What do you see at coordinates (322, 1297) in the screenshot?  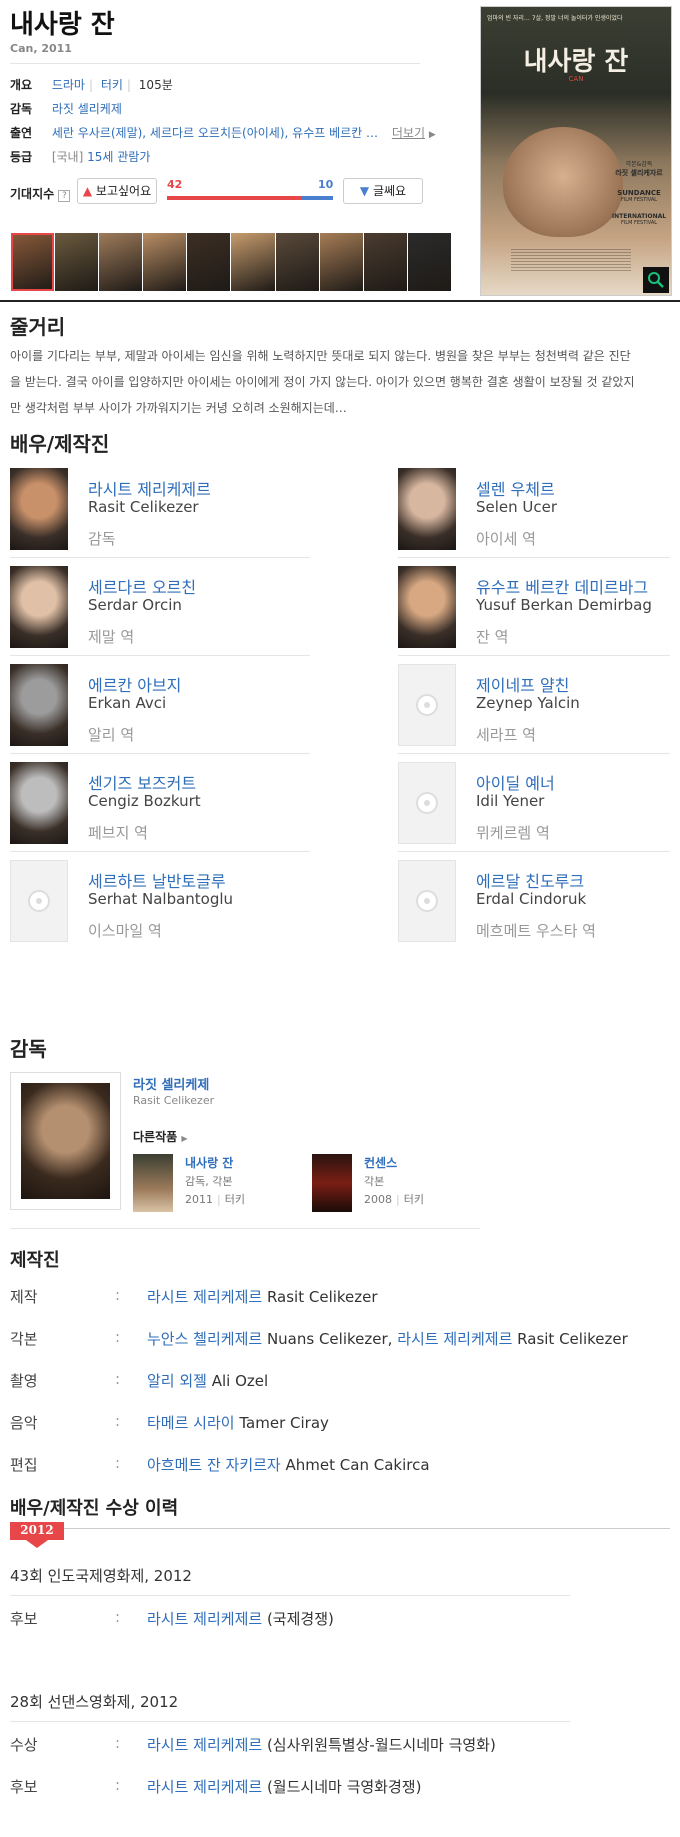 I see `crew-name-en: Rasit Celikezer` at bounding box center [322, 1297].